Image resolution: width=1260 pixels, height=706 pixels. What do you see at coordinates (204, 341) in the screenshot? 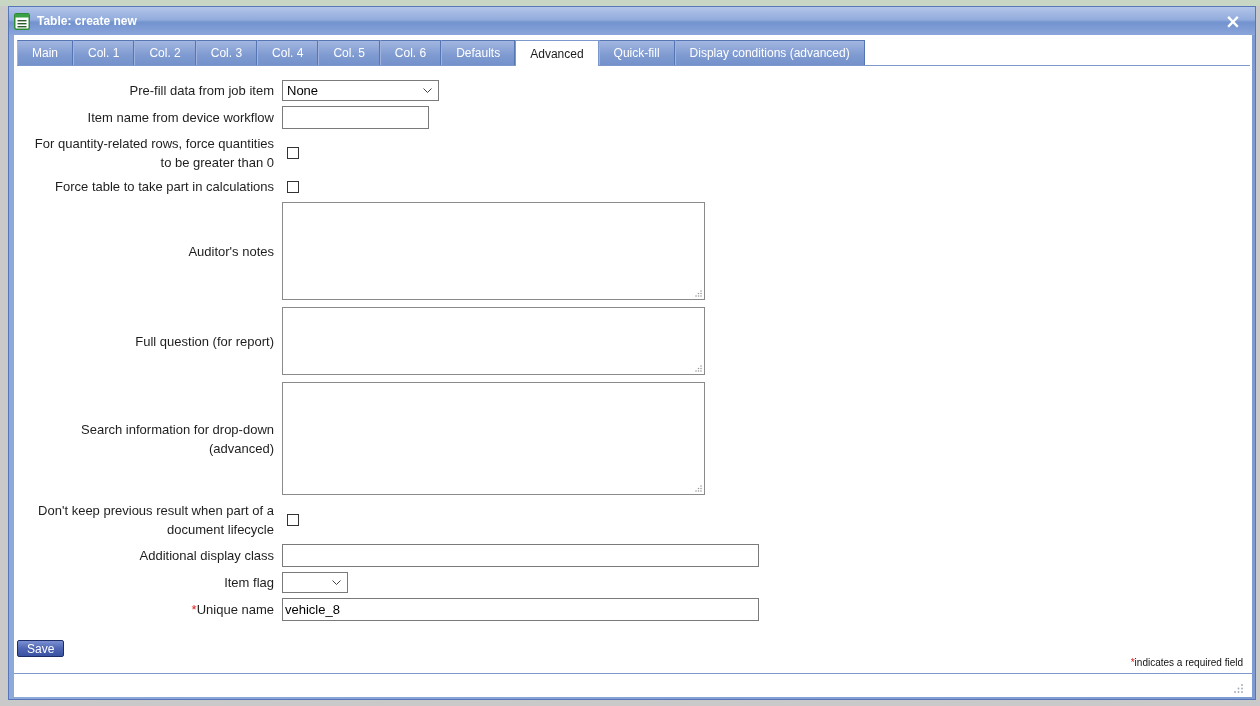
I see `field-label: Full question (for report)` at bounding box center [204, 341].